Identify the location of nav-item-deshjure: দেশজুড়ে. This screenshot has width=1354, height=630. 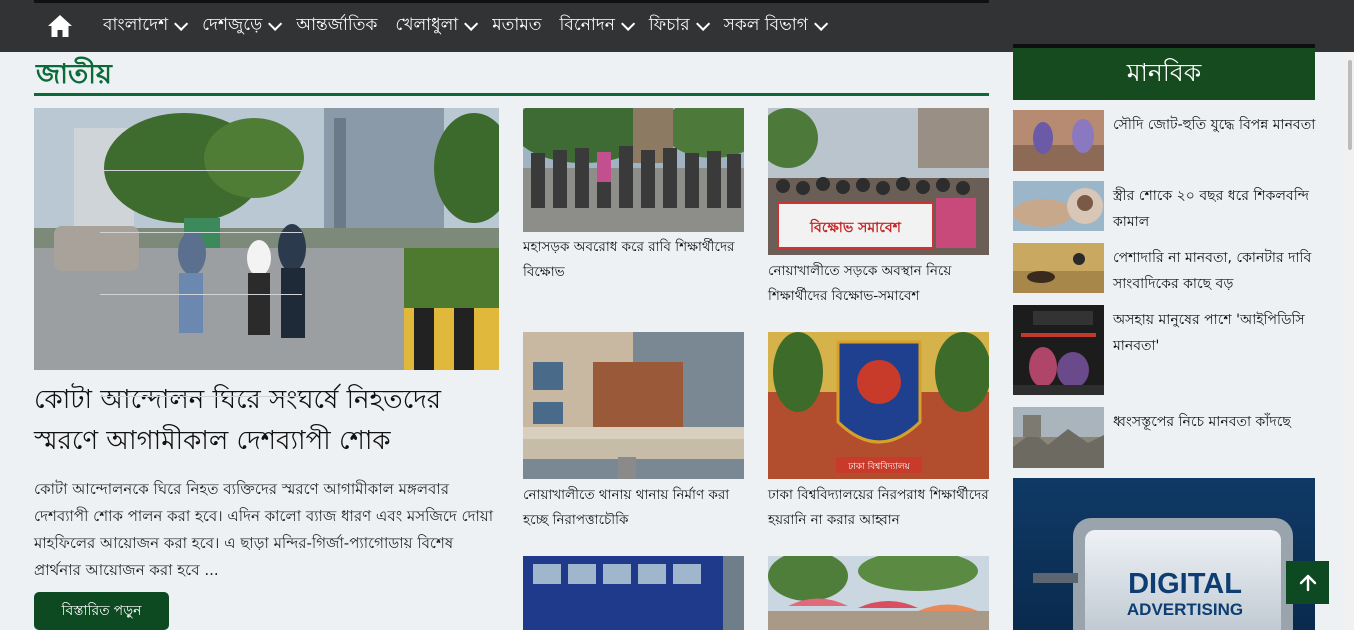
(242, 26).